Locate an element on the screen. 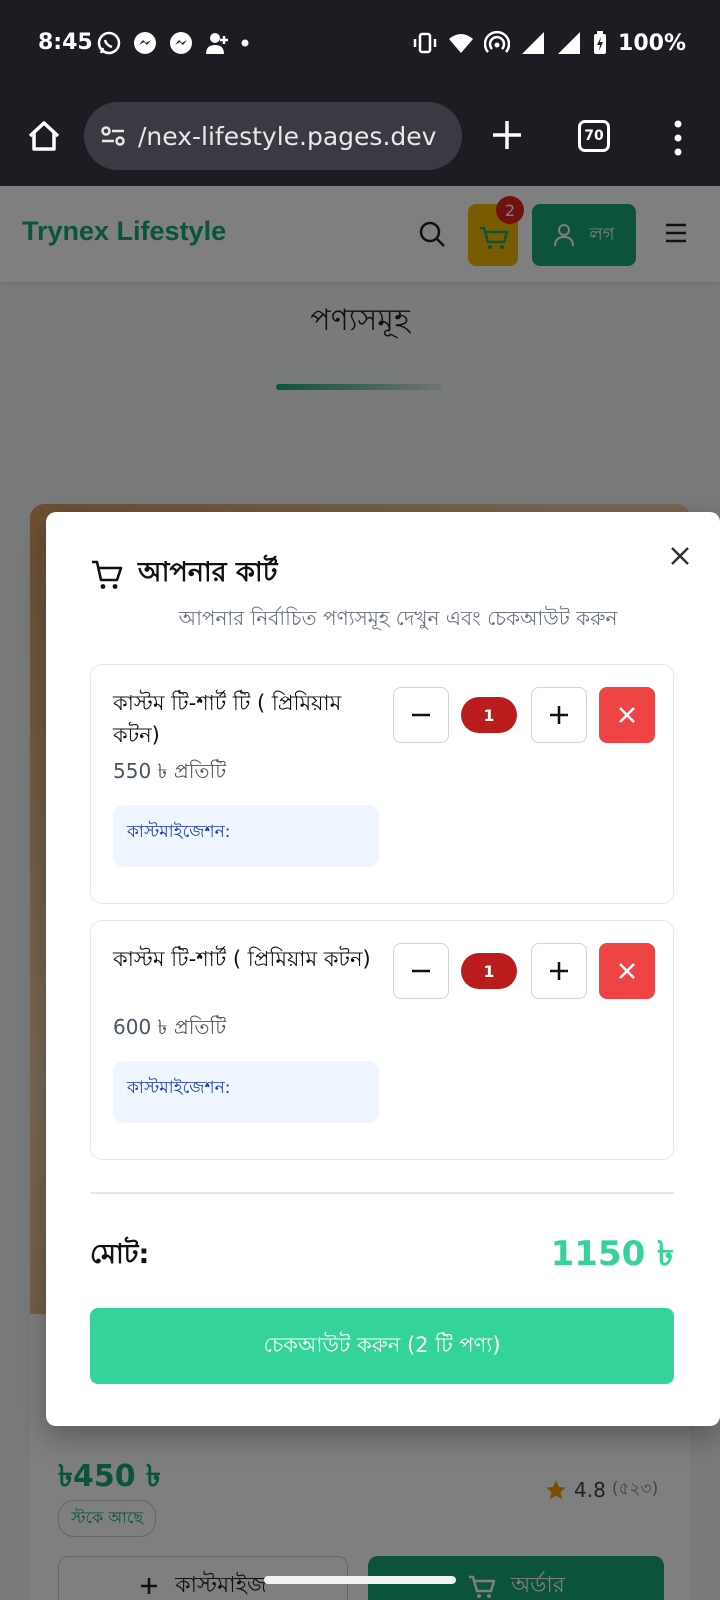  modal-header: আপনার কার্ট is located at coordinates (183, 574).